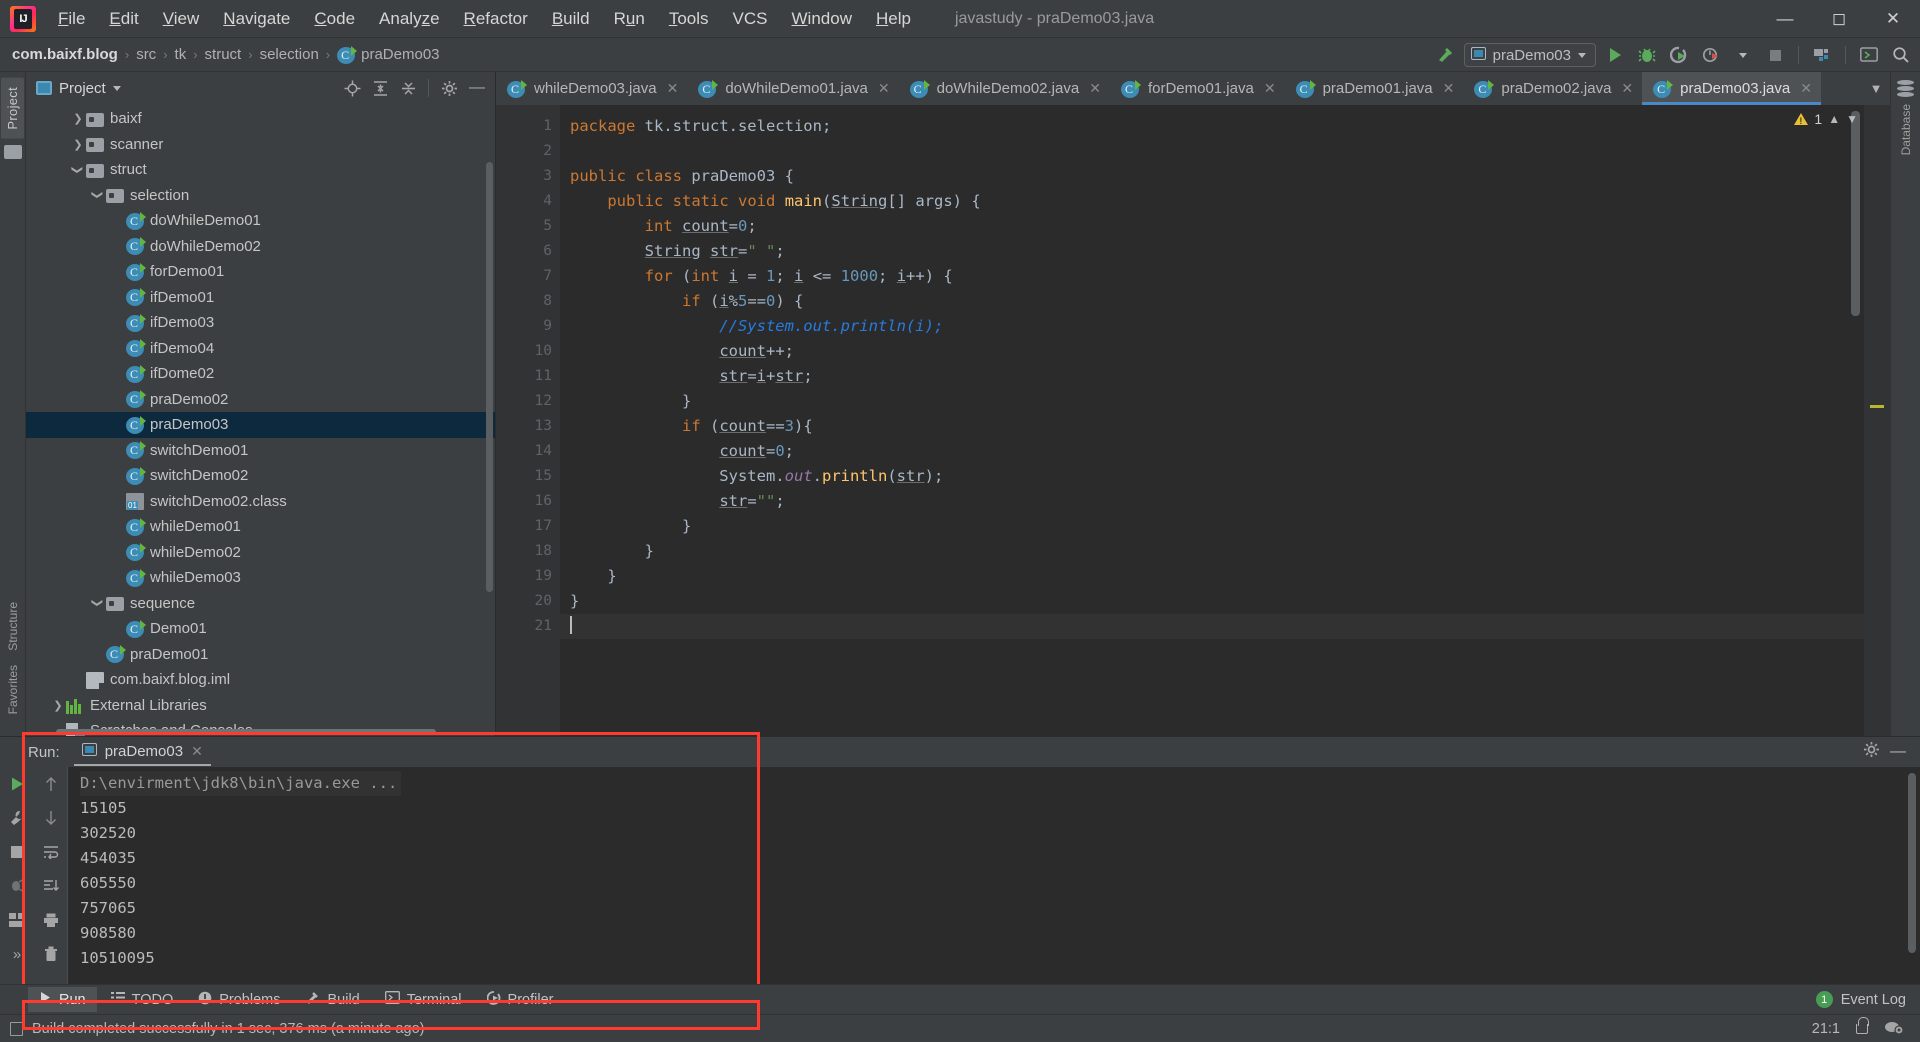 Image resolution: width=1920 pixels, height=1042 pixels. Describe the element at coordinates (223, 54) in the screenshot. I see `breadcrumb-item-struct: struct` at that location.